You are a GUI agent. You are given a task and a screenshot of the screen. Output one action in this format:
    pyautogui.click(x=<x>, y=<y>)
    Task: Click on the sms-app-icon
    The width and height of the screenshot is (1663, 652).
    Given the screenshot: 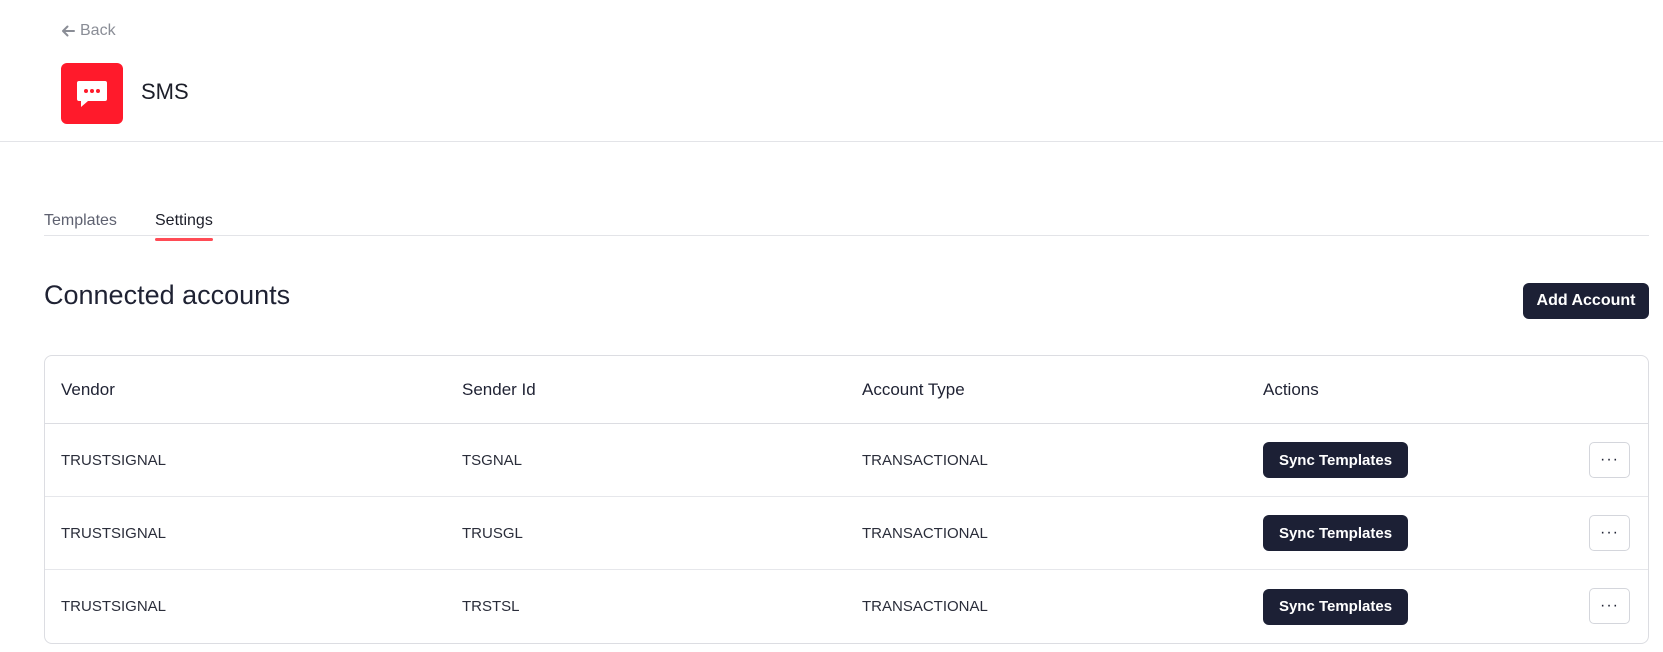 What is the action you would take?
    pyautogui.click(x=92, y=93)
    